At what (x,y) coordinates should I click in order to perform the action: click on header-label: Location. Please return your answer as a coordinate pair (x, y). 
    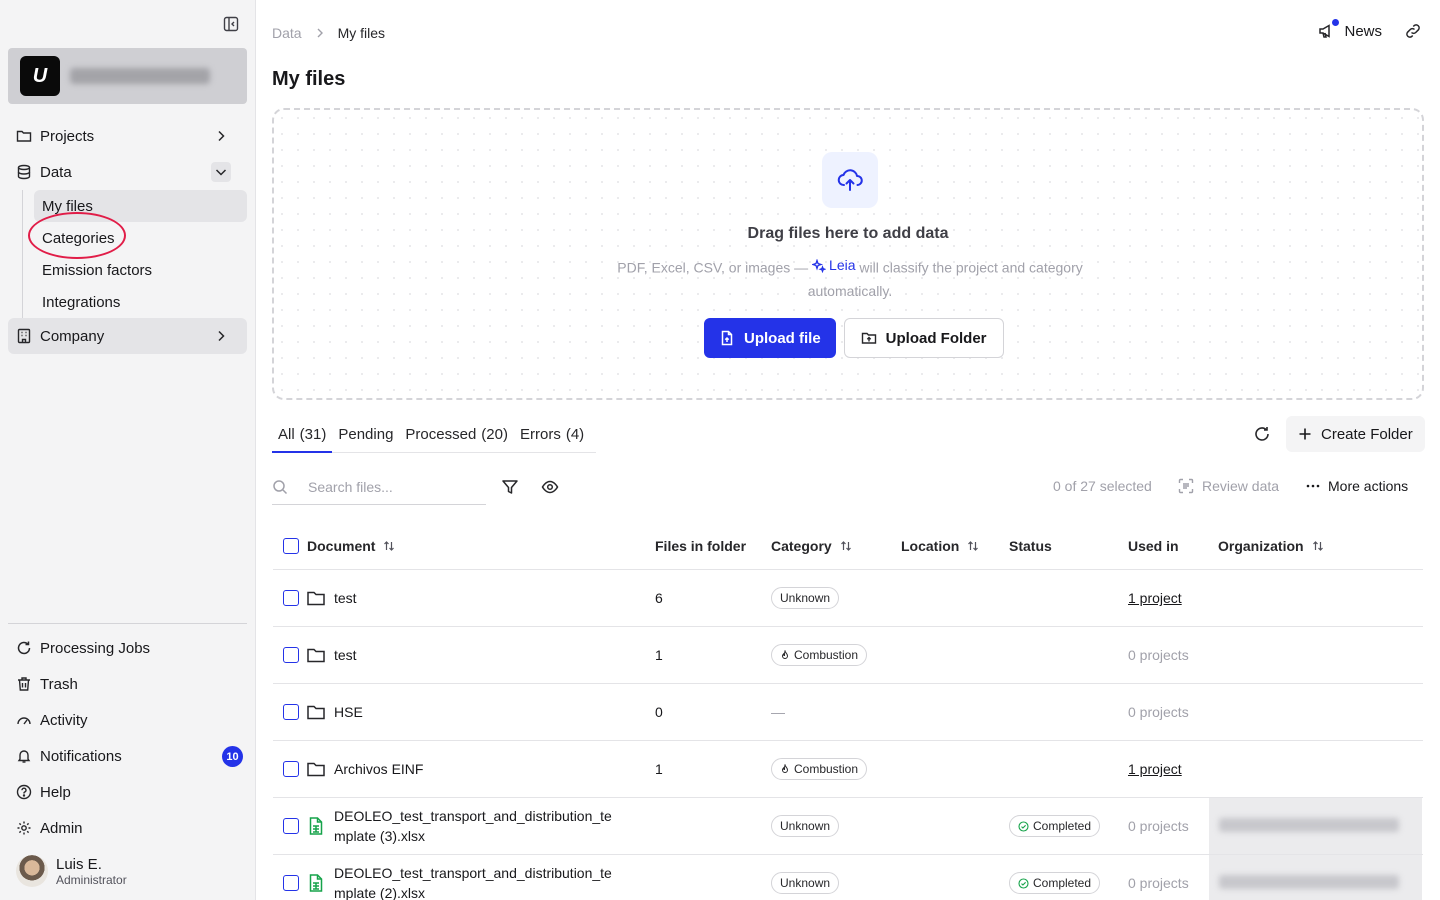
    Looking at the image, I should click on (930, 546).